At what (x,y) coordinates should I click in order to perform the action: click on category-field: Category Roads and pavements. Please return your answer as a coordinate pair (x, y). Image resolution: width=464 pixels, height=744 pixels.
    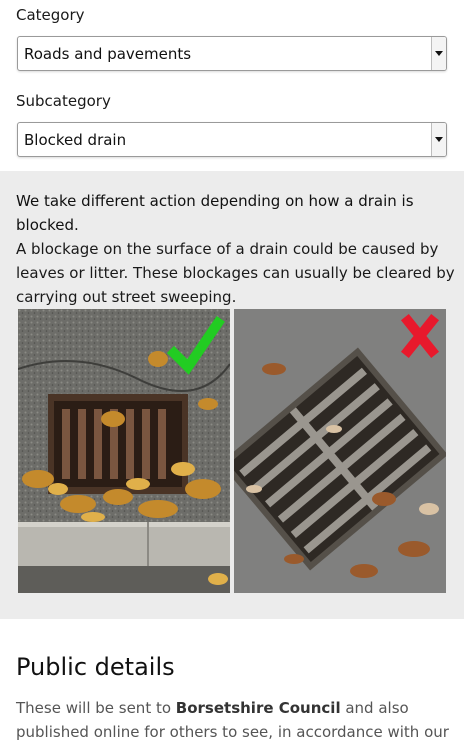
    Looking at the image, I should click on (232, 35).